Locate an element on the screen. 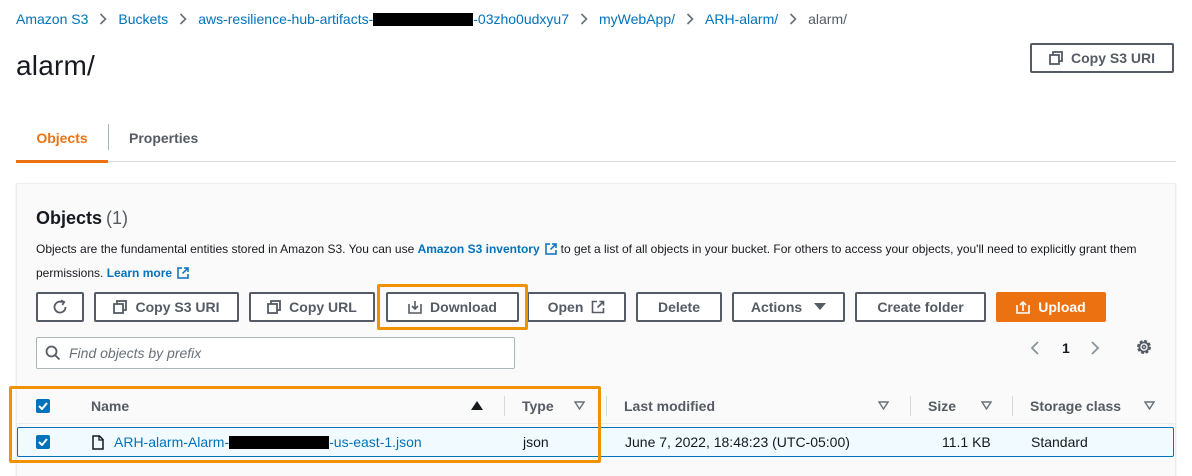  pagination: 1 is located at coordinates (1065, 348).